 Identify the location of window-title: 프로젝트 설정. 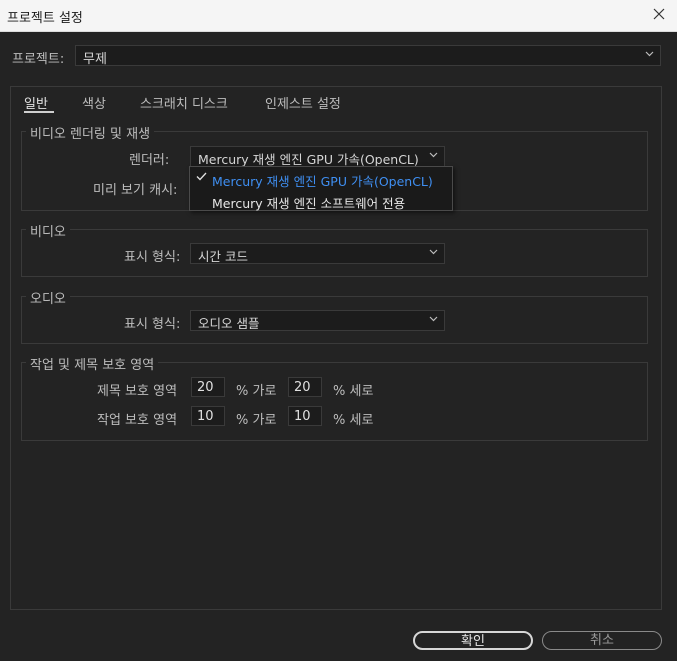
(45, 18).